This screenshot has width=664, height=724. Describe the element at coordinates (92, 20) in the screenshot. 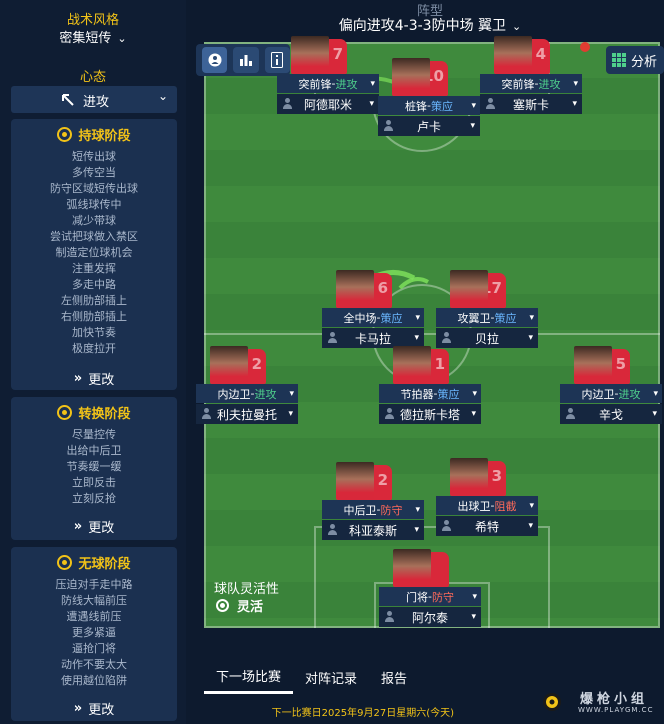

I see `style-title: 战术风格` at that location.